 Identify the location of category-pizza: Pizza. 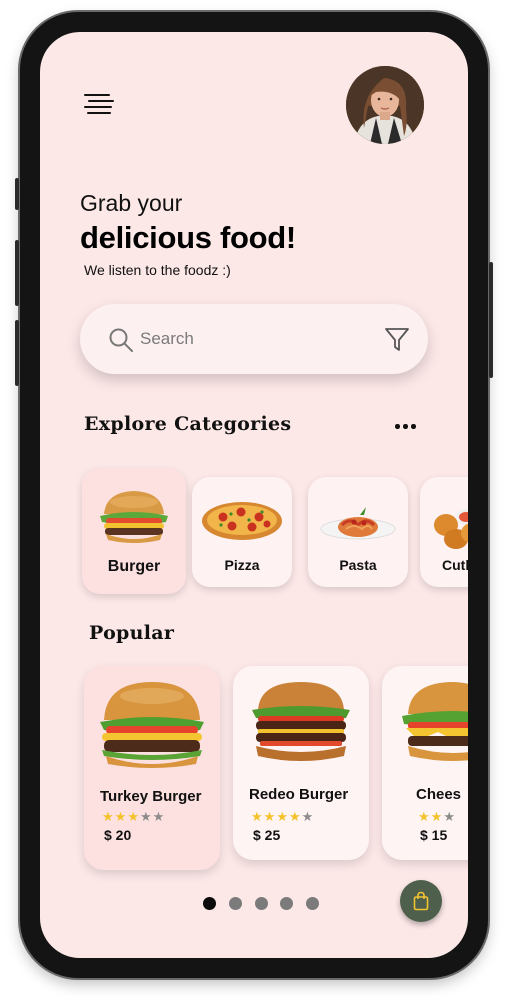
(242, 532).